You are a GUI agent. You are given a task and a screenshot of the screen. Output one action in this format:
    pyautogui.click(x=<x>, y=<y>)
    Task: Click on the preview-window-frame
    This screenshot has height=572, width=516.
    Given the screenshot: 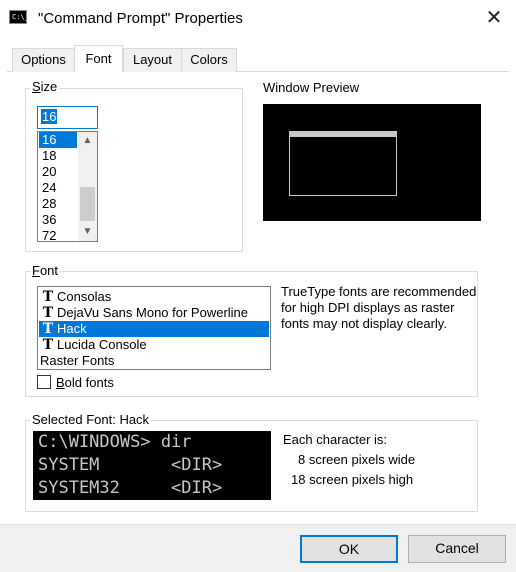 What is the action you would take?
    pyautogui.click(x=343, y=163)
    